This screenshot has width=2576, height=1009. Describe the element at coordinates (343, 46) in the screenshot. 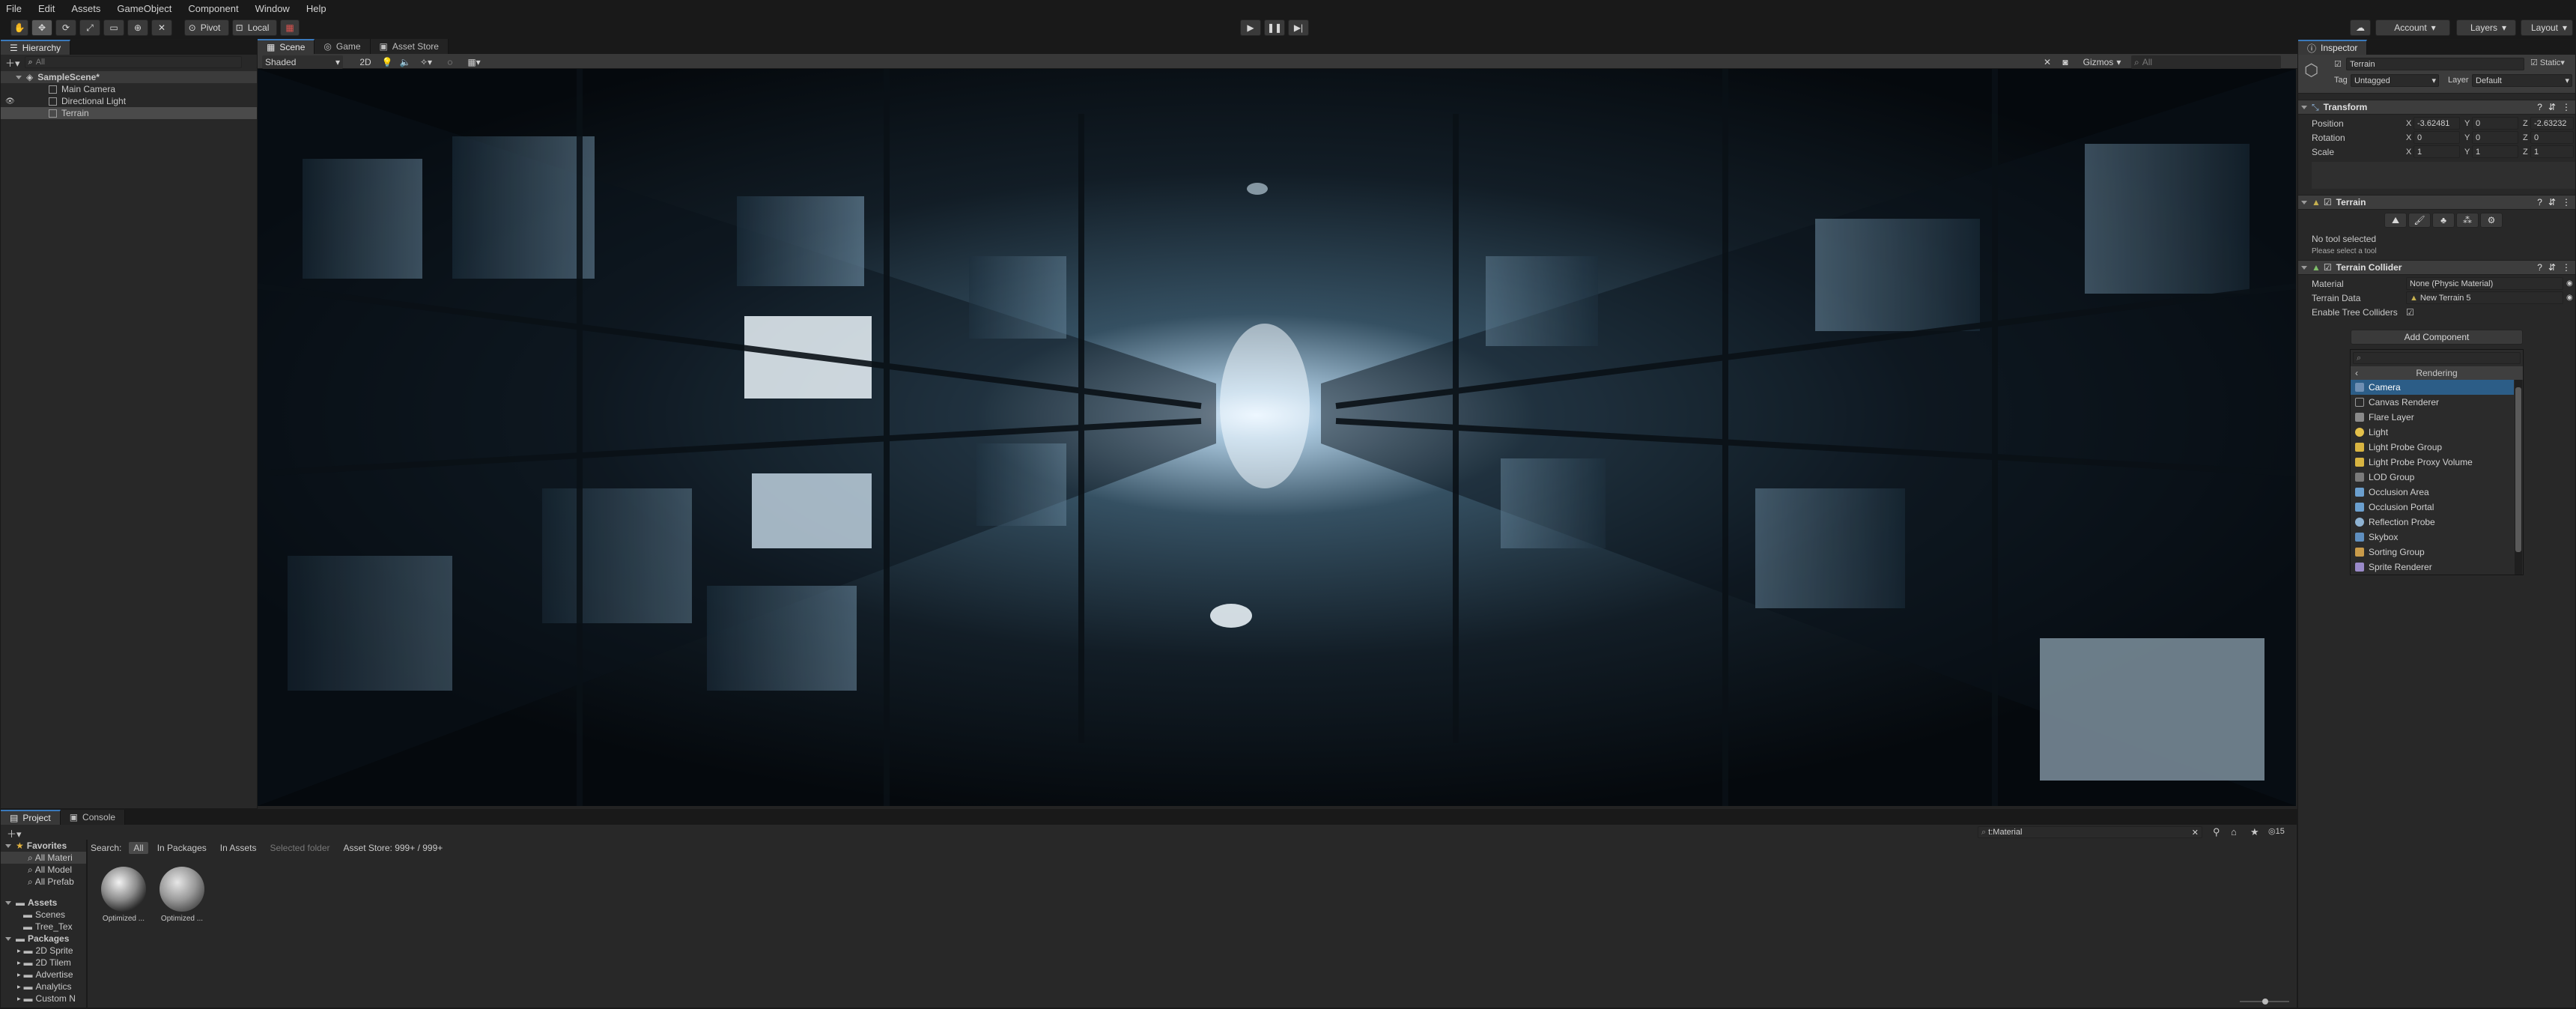

I see `tab-game: ◎ Game` at that location.